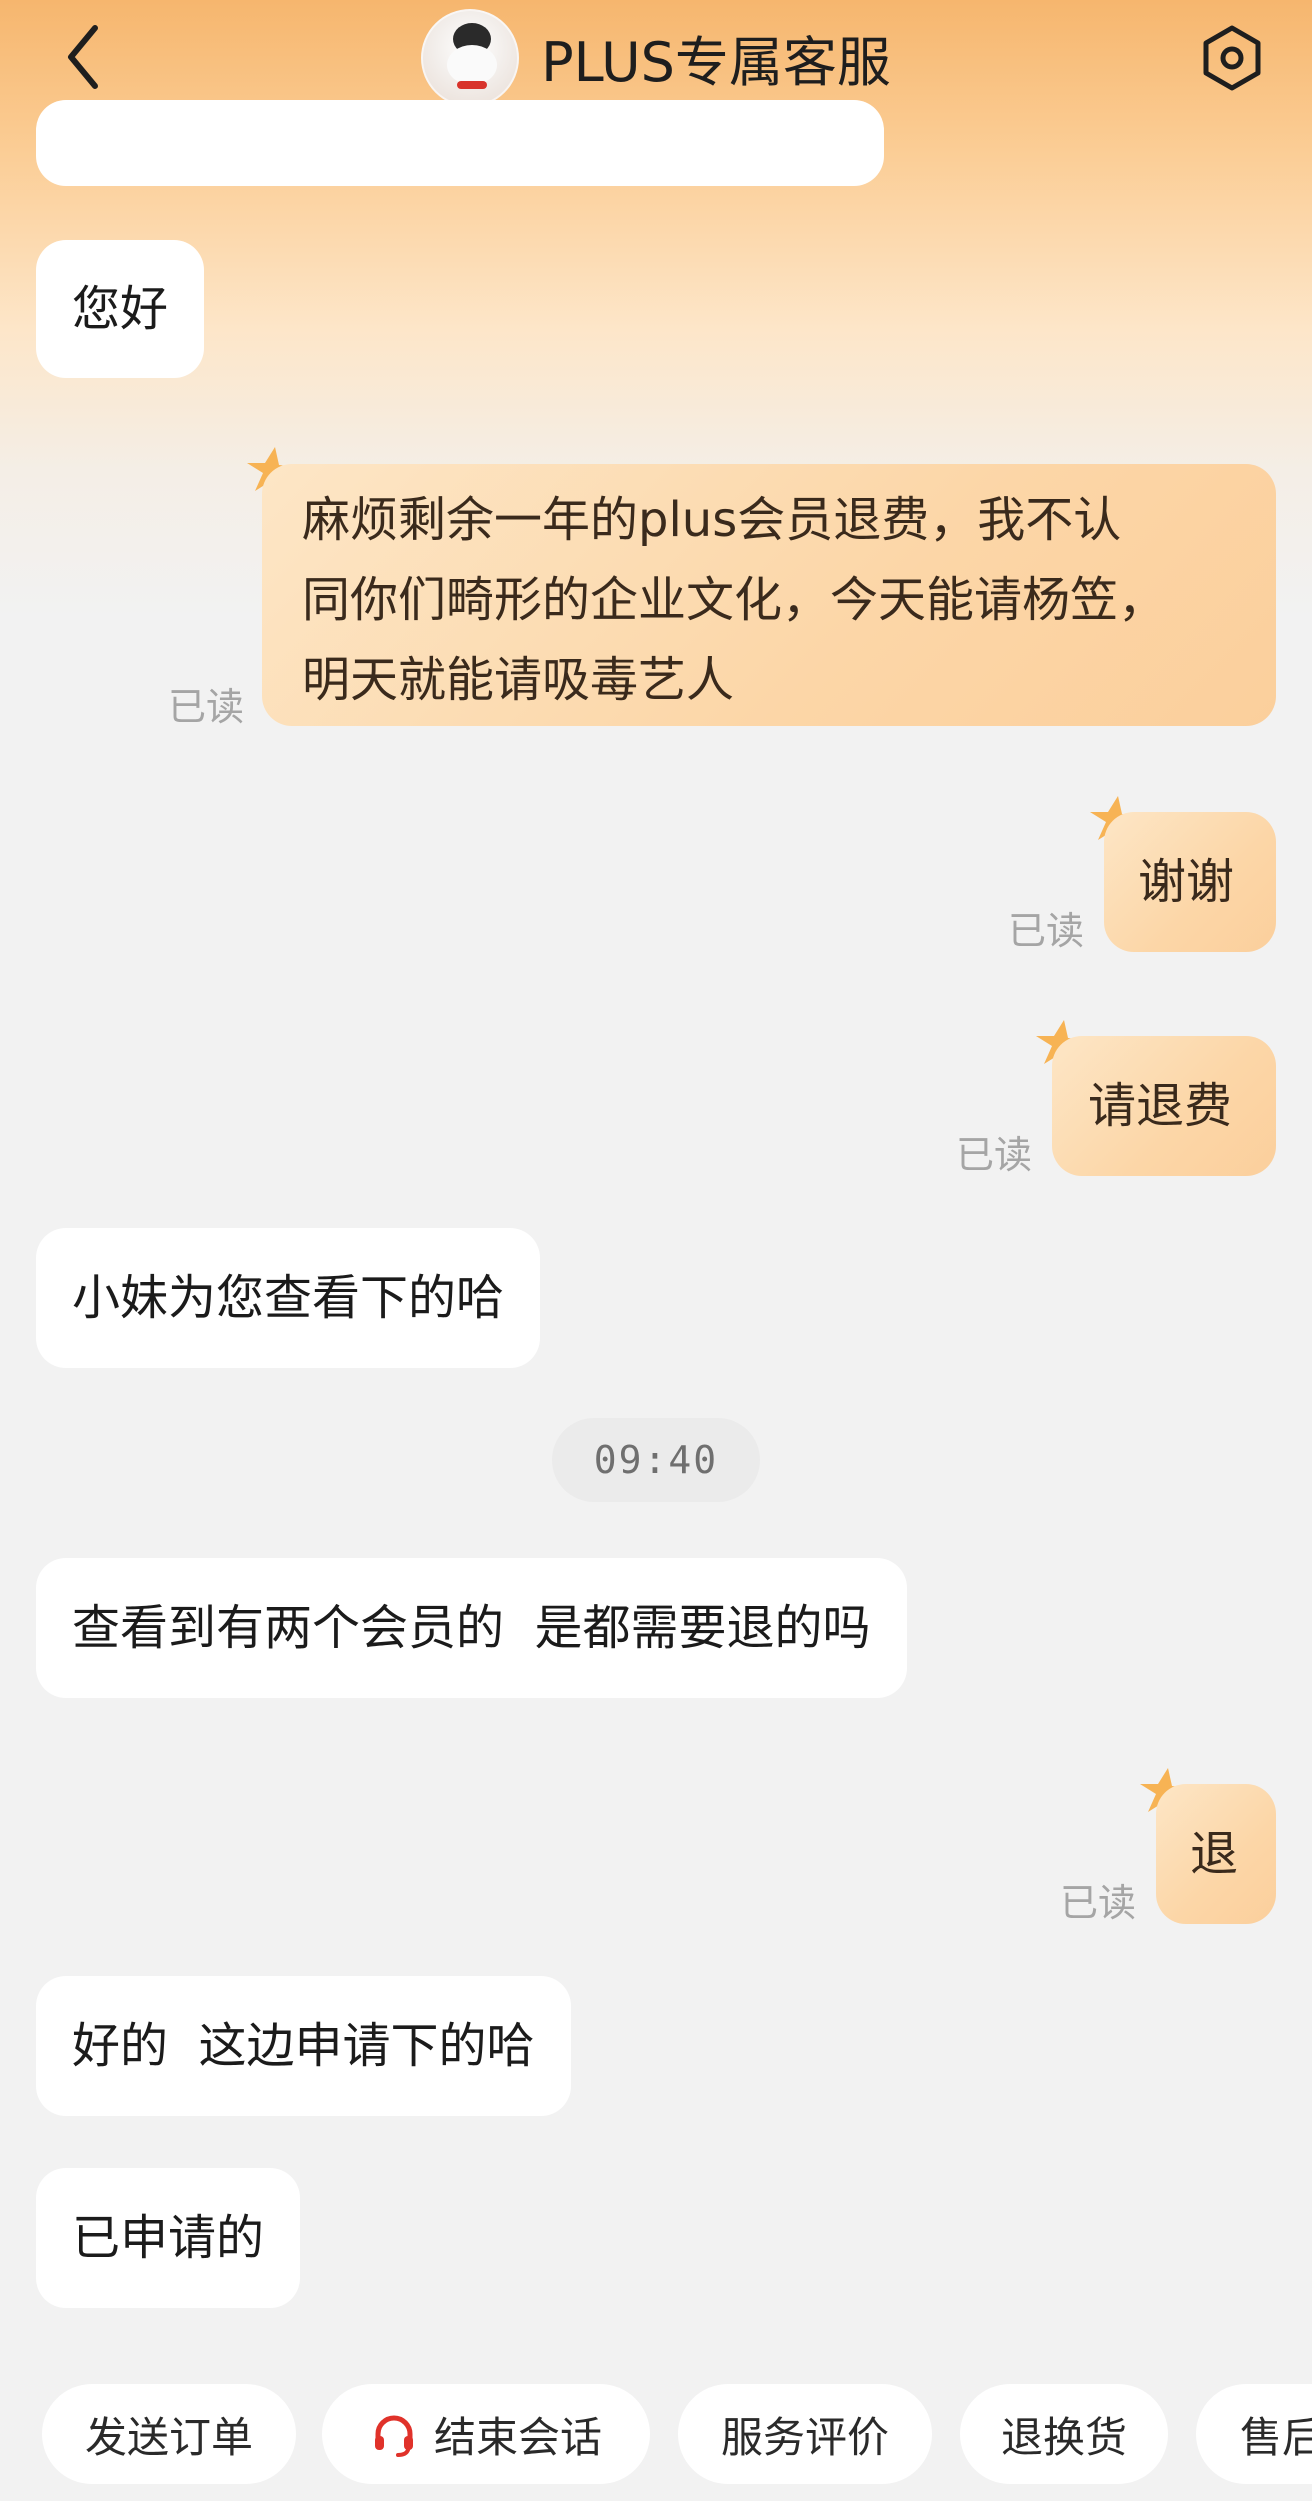 The image size is (1312, 2501). I want to click on message-bubble-incoming: 好的 这边申请下的哈, so click(303, 2046).